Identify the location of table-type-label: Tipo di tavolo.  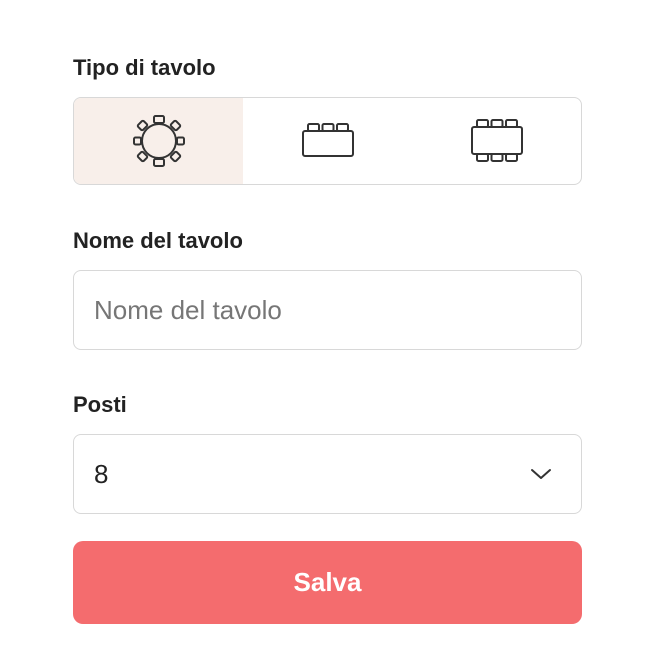
(144, 67).